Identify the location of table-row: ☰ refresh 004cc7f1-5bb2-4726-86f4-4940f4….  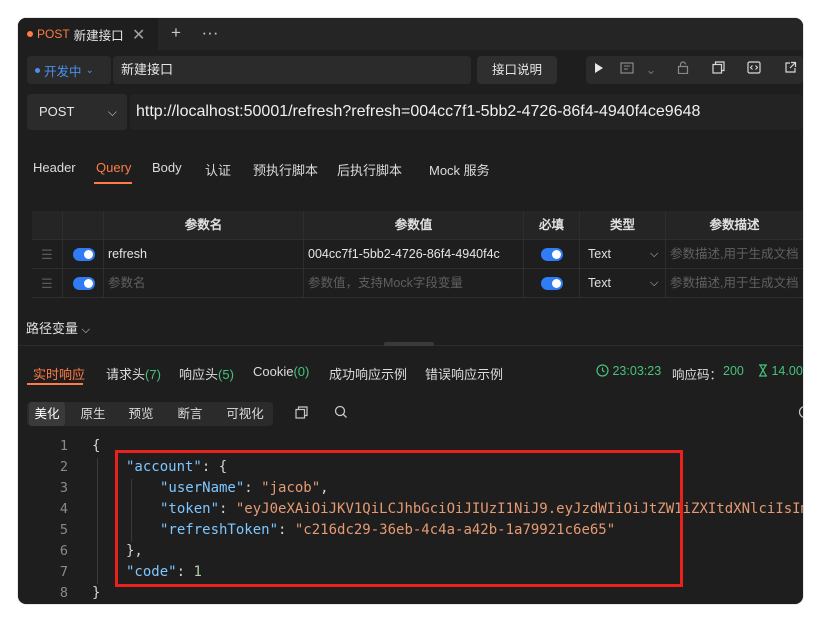
(417, 254).